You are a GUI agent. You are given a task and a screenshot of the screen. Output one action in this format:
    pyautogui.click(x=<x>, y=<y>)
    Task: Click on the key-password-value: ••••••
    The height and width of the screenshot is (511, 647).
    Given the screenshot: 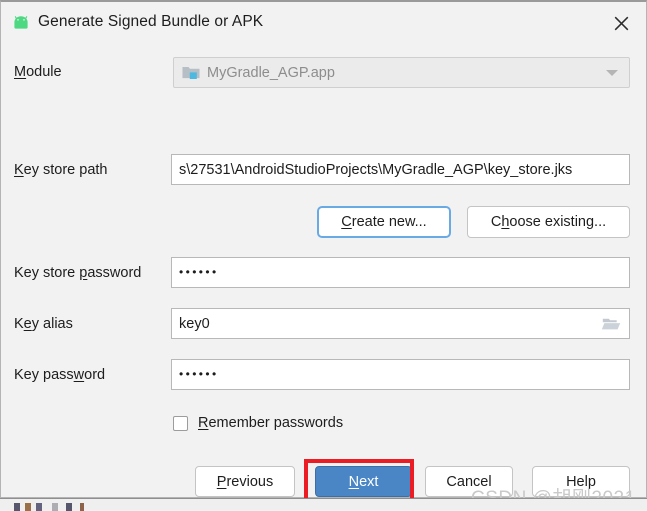 What is the action you would take?
    pyautogui.click(x=199, y=374)
    